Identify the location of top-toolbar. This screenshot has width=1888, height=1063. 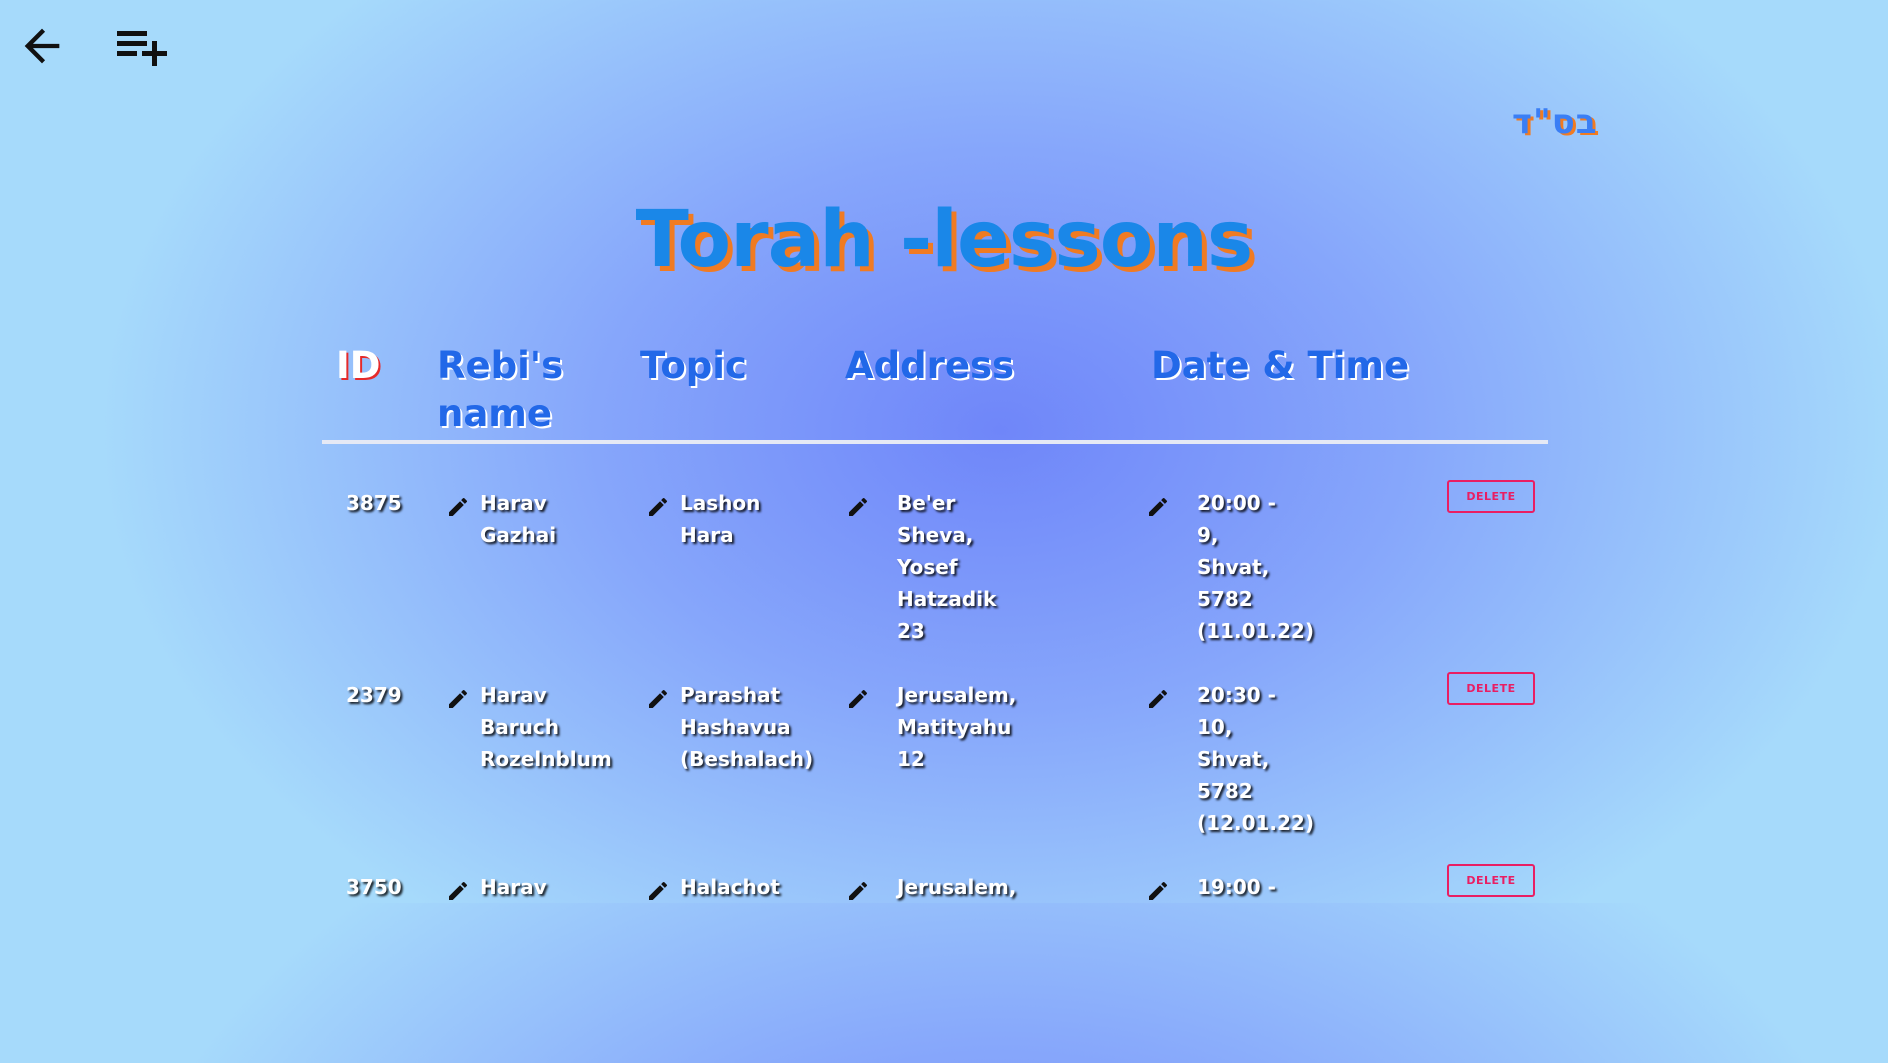
(94, 46).